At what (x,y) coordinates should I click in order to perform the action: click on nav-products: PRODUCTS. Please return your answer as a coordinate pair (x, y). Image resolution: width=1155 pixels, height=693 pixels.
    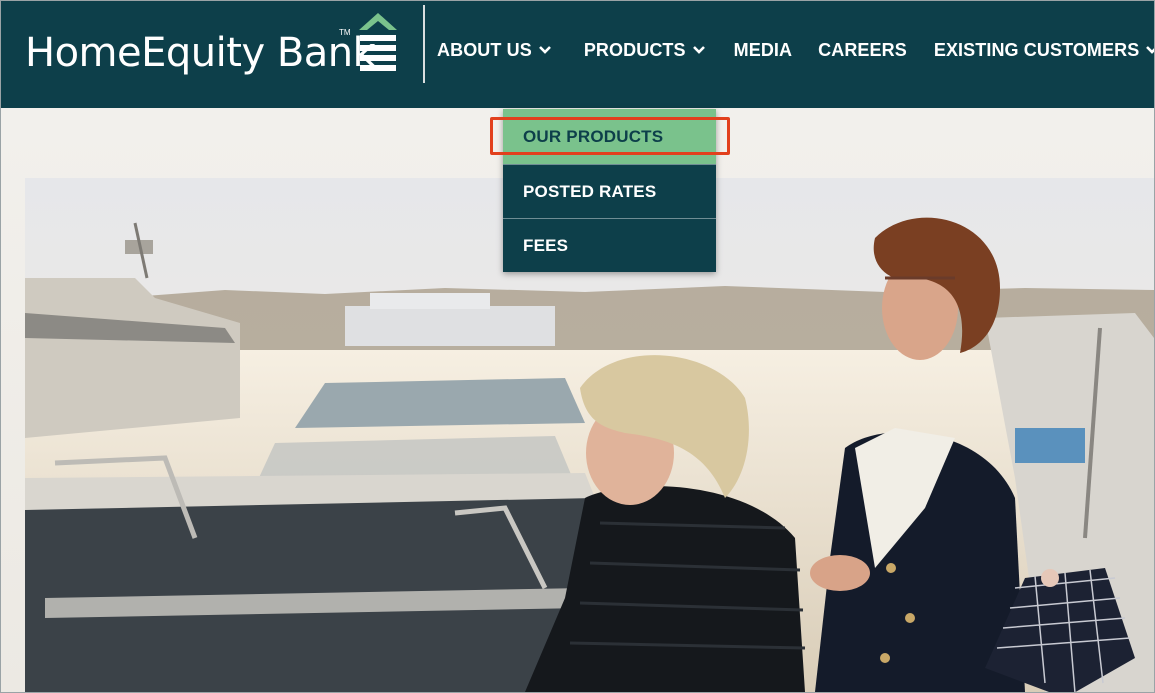
    Looking at the image, I should click on (645, 50).